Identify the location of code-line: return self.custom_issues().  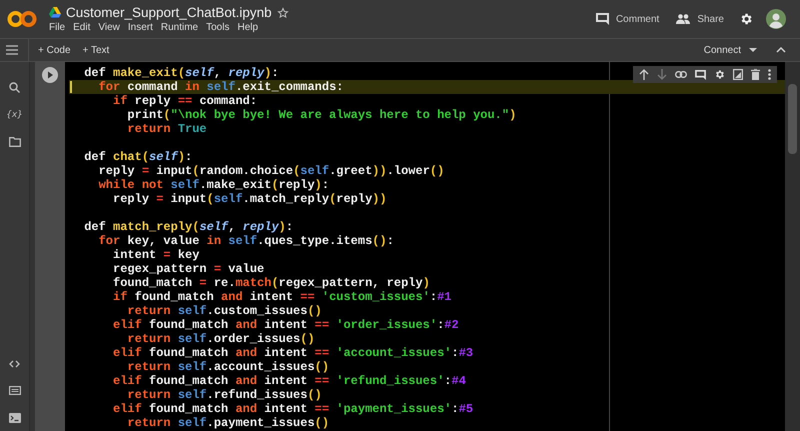
(224, 311).